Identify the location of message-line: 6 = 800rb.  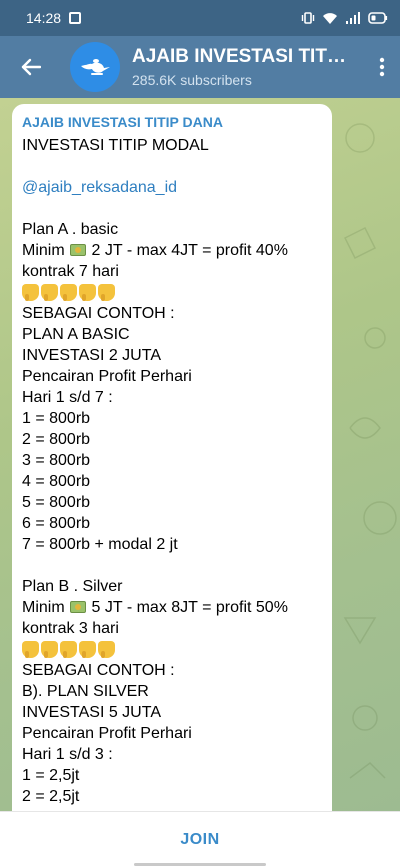
(56, 523).